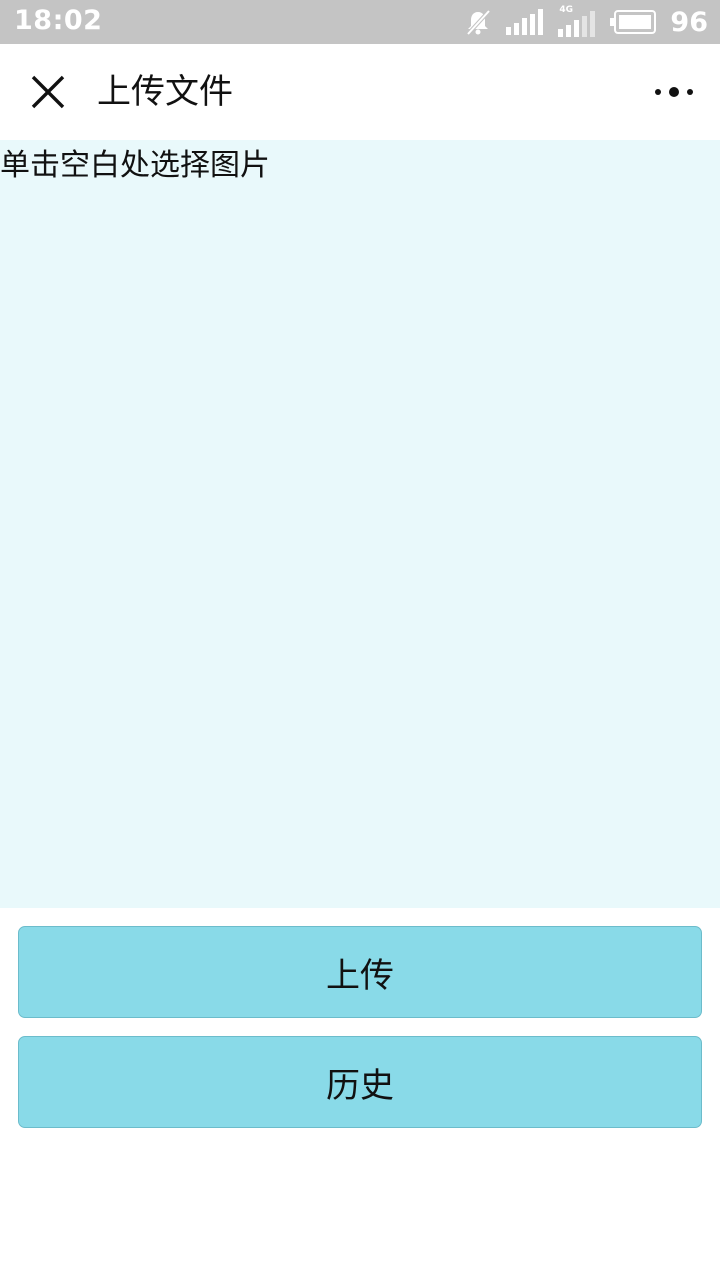 The width and height of the screenshot is (720, 1280). What do you see at coordinates (689, 22) in the screenshot?
I see `battery-level: 96` at bounding box center [689, 22].